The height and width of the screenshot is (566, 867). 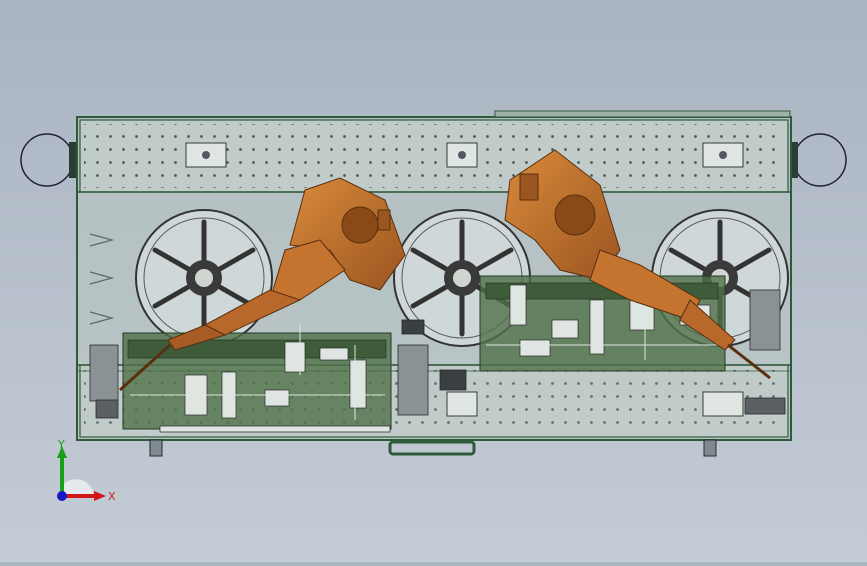 I want to click on fixture-table-left, so click(x=257, y=379).